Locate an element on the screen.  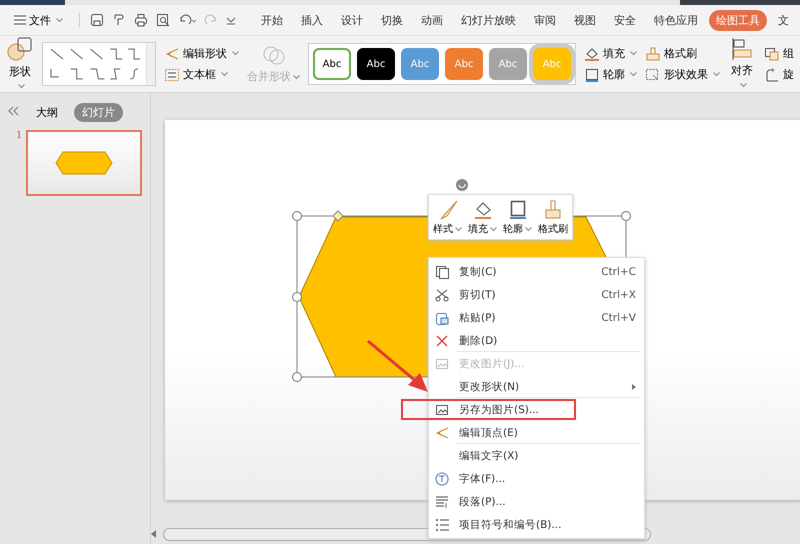
align-button: 对齐 is located at coordinates (742, 64).